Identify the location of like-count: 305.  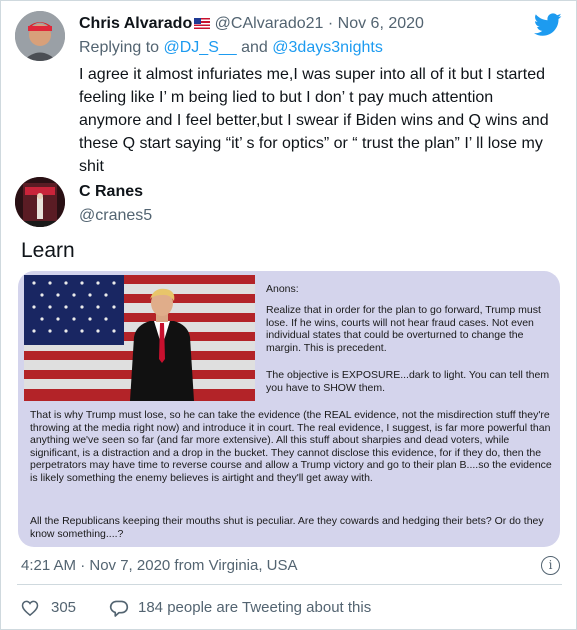
(63, 607).